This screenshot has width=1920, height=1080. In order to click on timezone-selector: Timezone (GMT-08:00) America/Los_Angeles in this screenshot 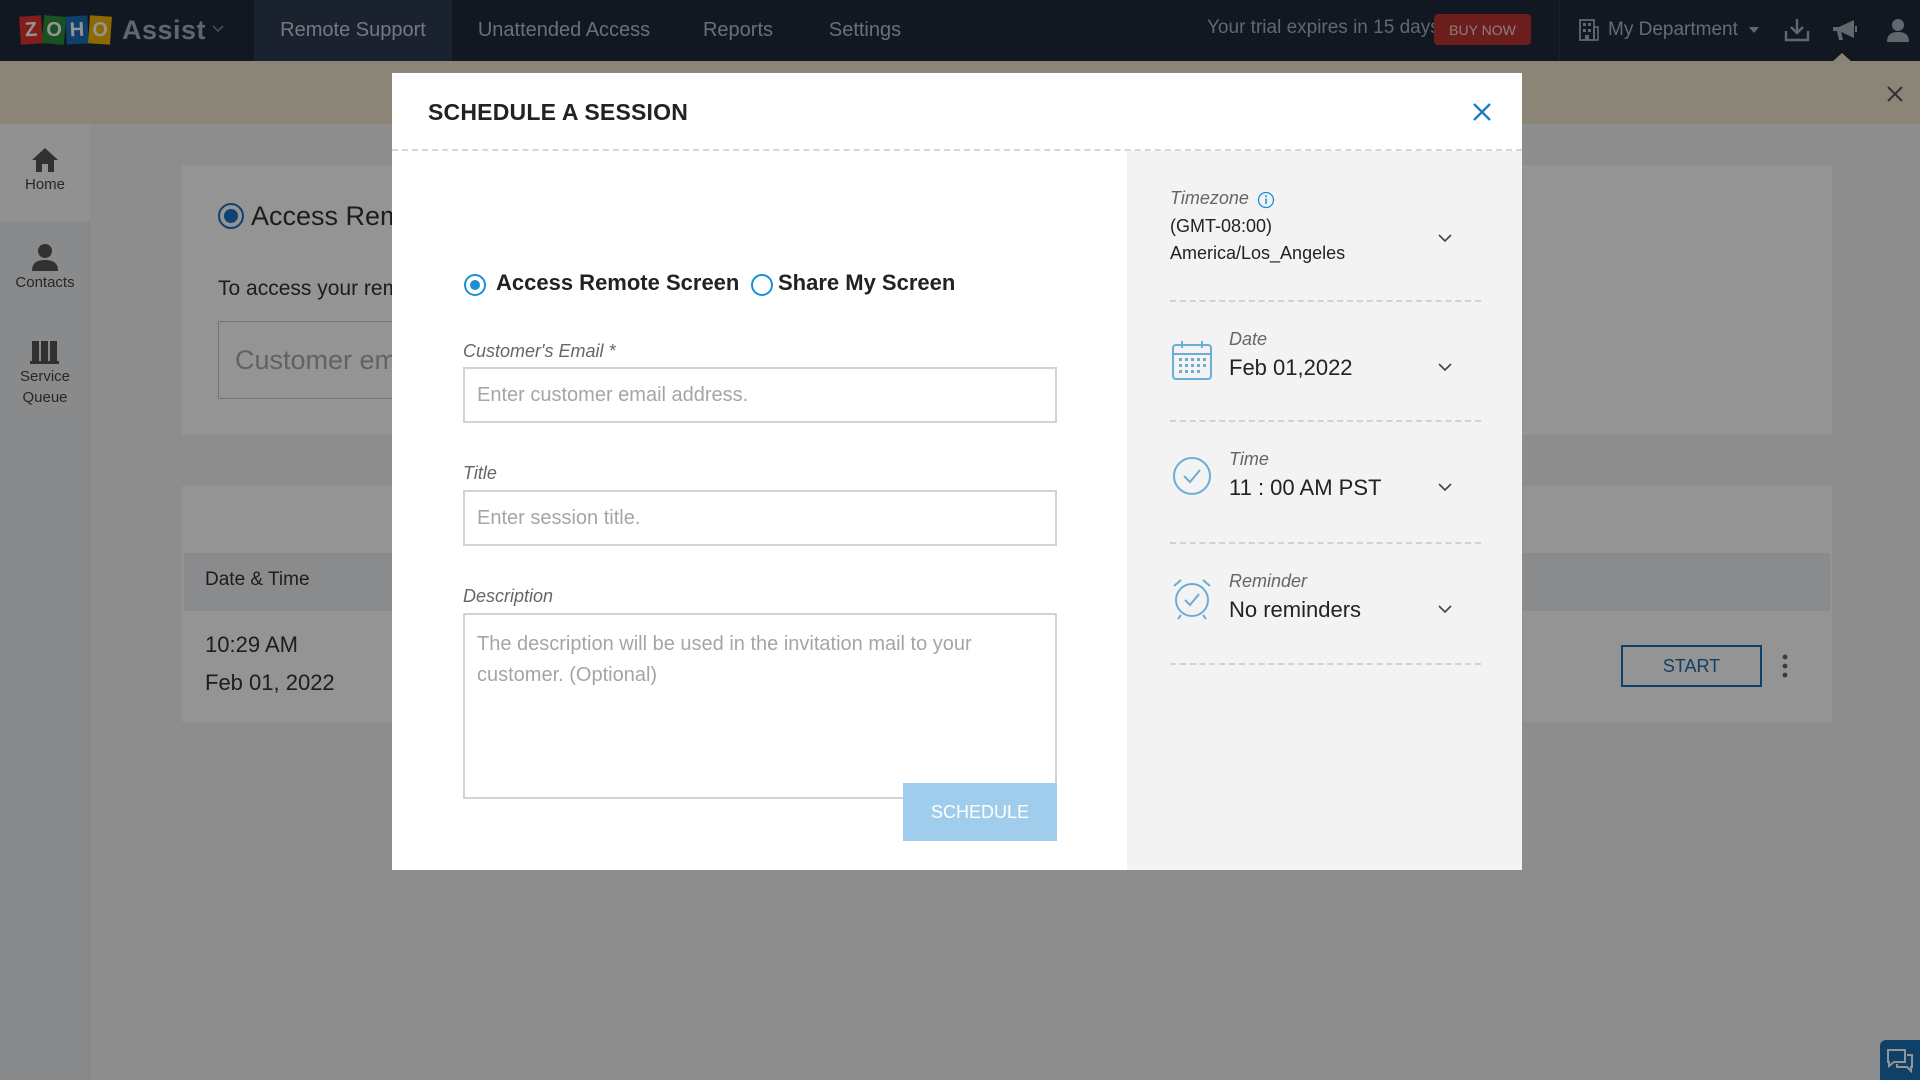, I will do `click(1325, 245)`.